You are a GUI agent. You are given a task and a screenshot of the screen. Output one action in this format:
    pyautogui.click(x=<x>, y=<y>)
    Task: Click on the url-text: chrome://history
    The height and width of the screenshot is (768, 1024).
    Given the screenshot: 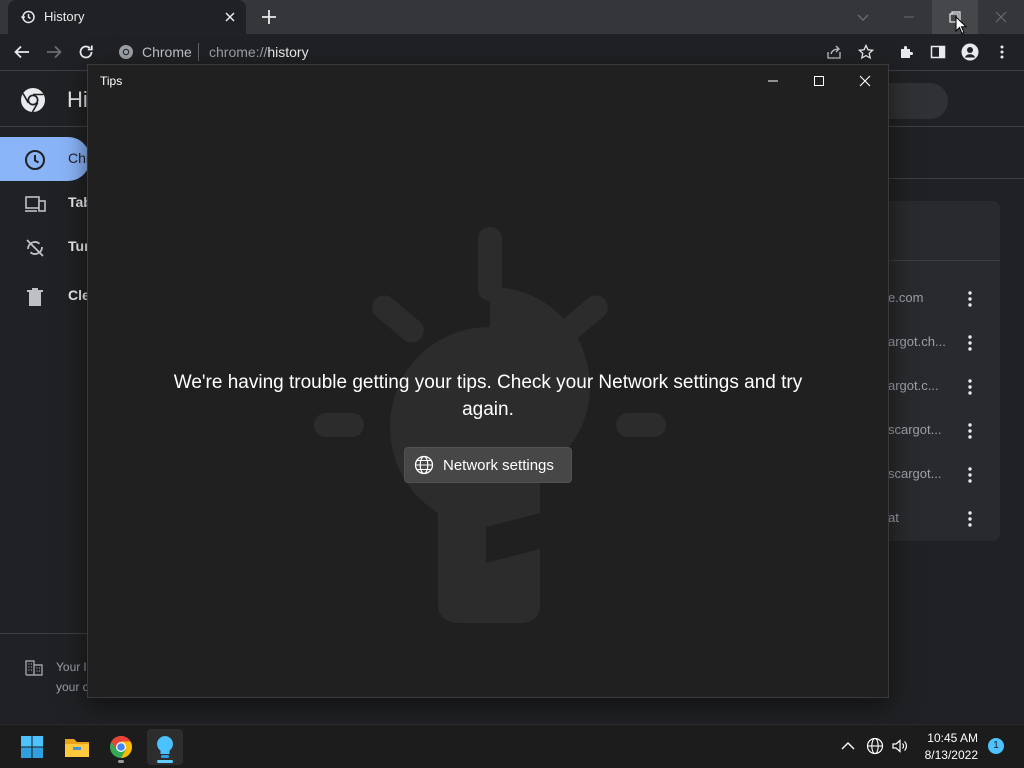 What is the action you would take?
    pyautogui.click(x=259, y=52)
    